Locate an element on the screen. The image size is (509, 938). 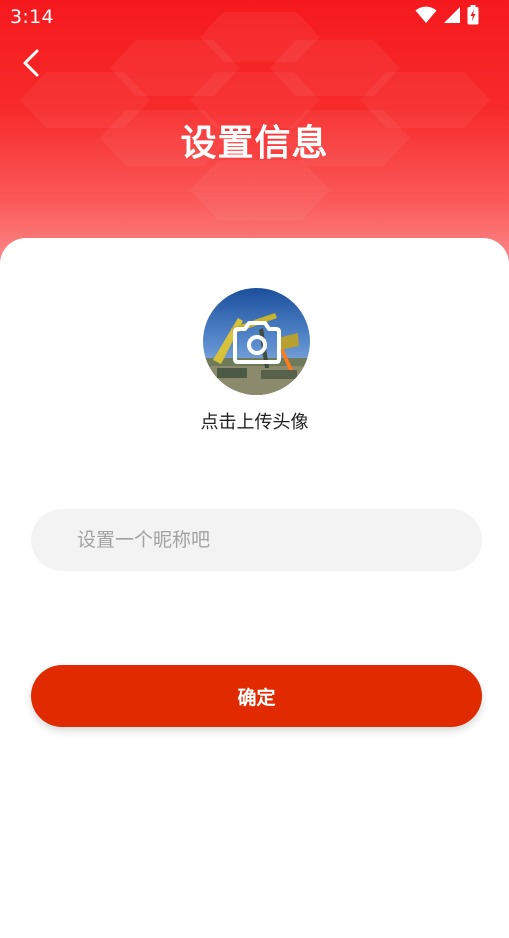
confirm-button: 确定 is located at coordinates (256, 696).